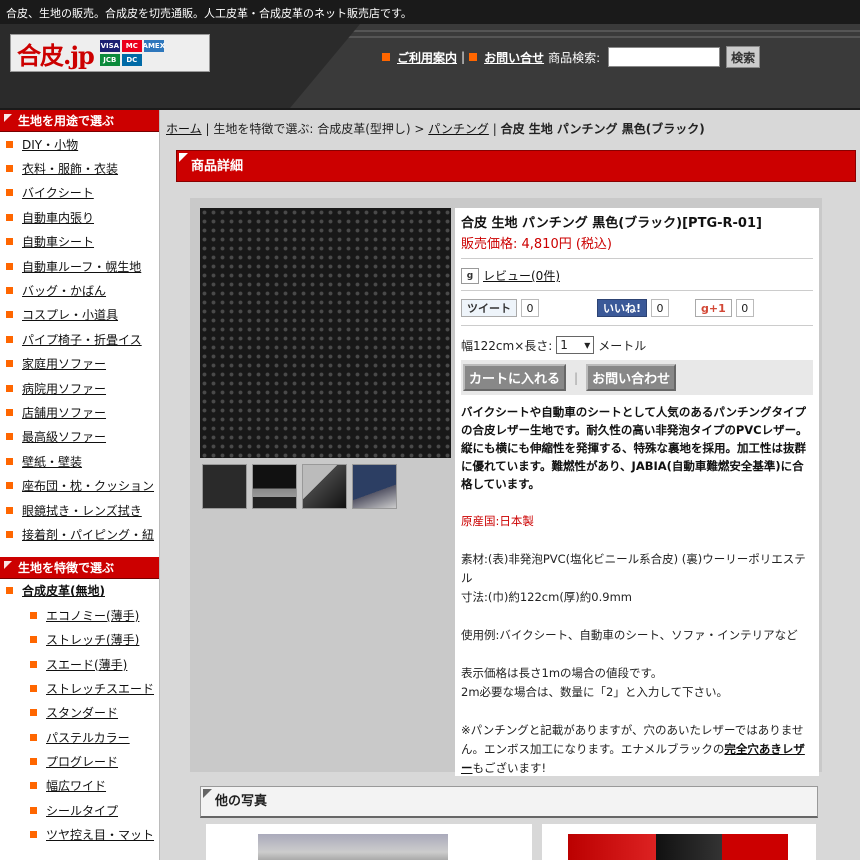  I want to click on sidebar-item-feature: ストレッチスエード, so click(79, 688).